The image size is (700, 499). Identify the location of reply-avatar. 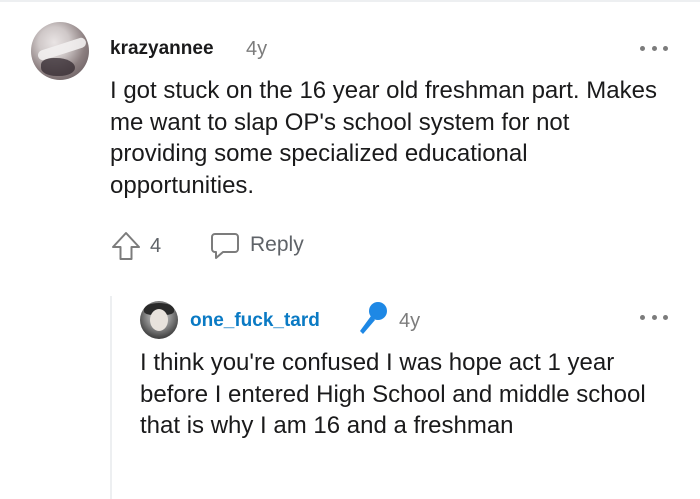
(159, 320).